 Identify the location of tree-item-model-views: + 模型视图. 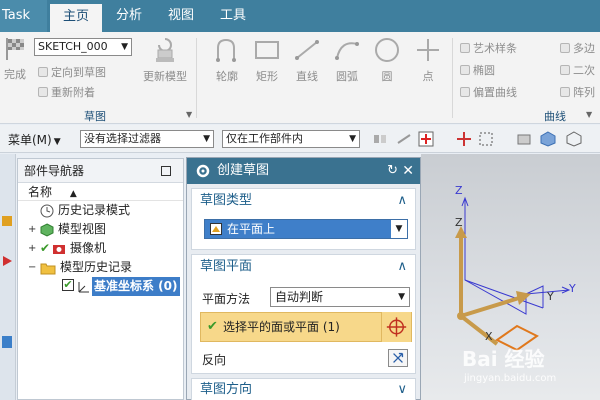
(100, 229).